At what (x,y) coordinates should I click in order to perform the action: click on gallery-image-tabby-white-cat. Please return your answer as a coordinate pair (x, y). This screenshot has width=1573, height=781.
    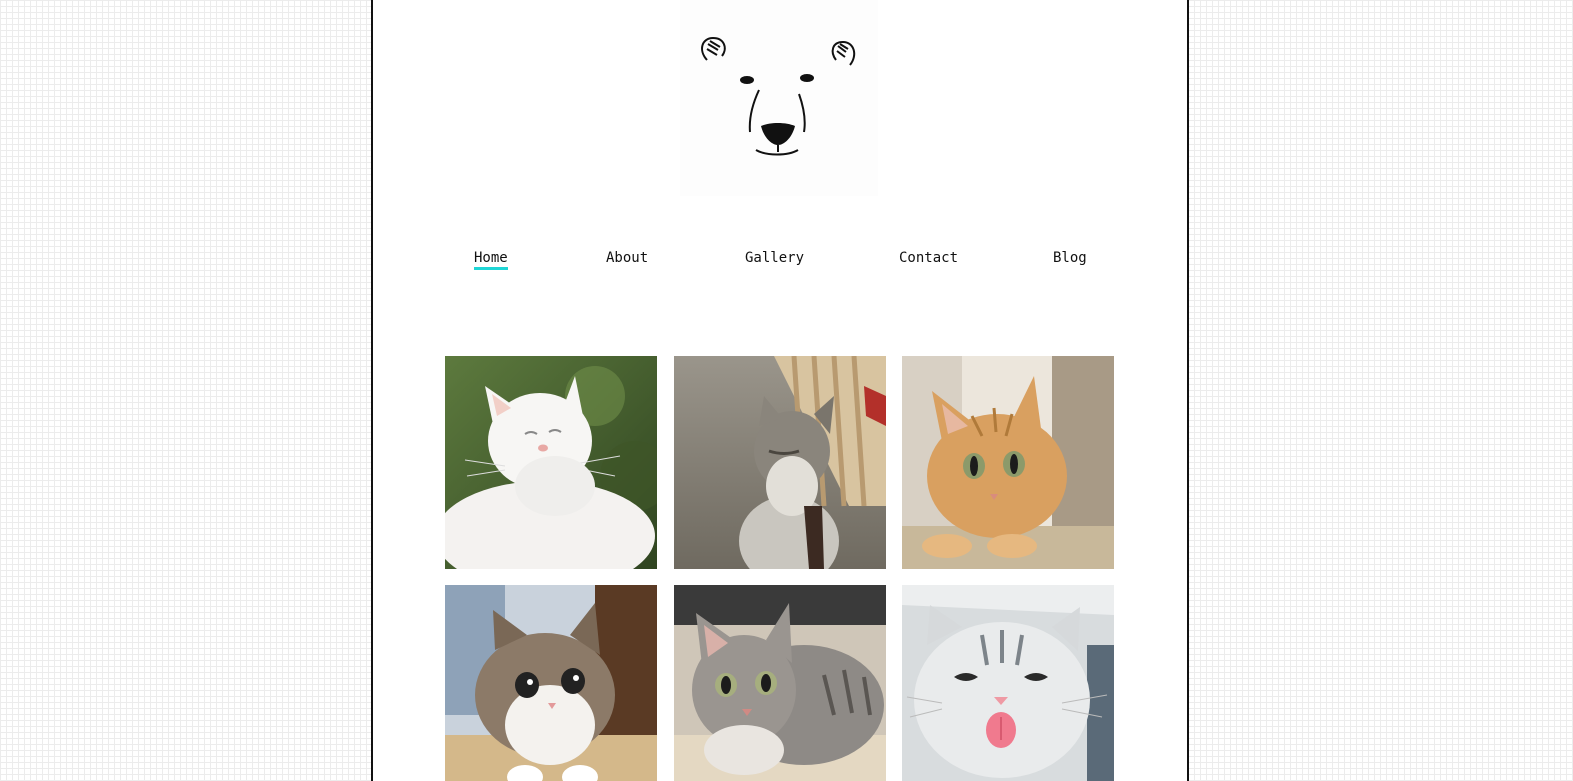
    Looking at the image, I should click on (551, 683).